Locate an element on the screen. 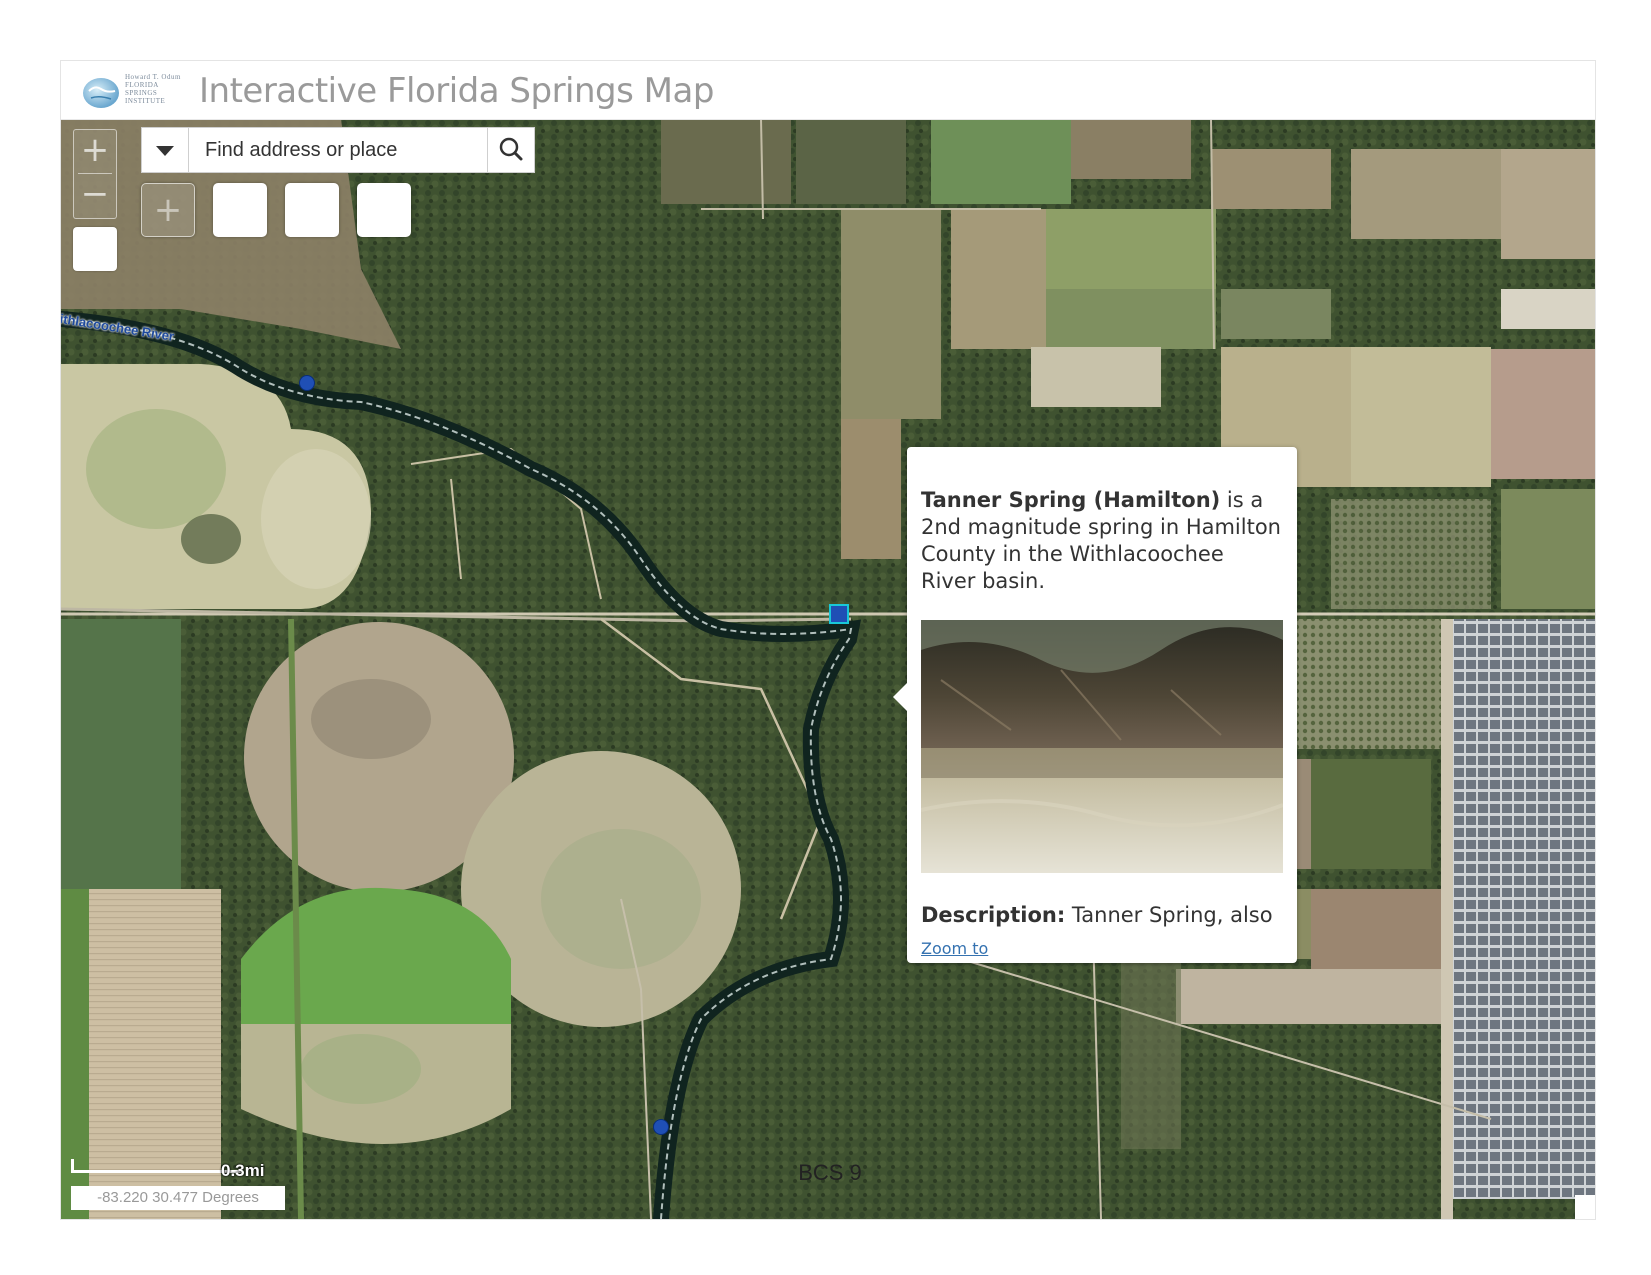 Image resolution: width=1651 pixels, height=1275 pixels. search-button is located at coordinates (510, 150).